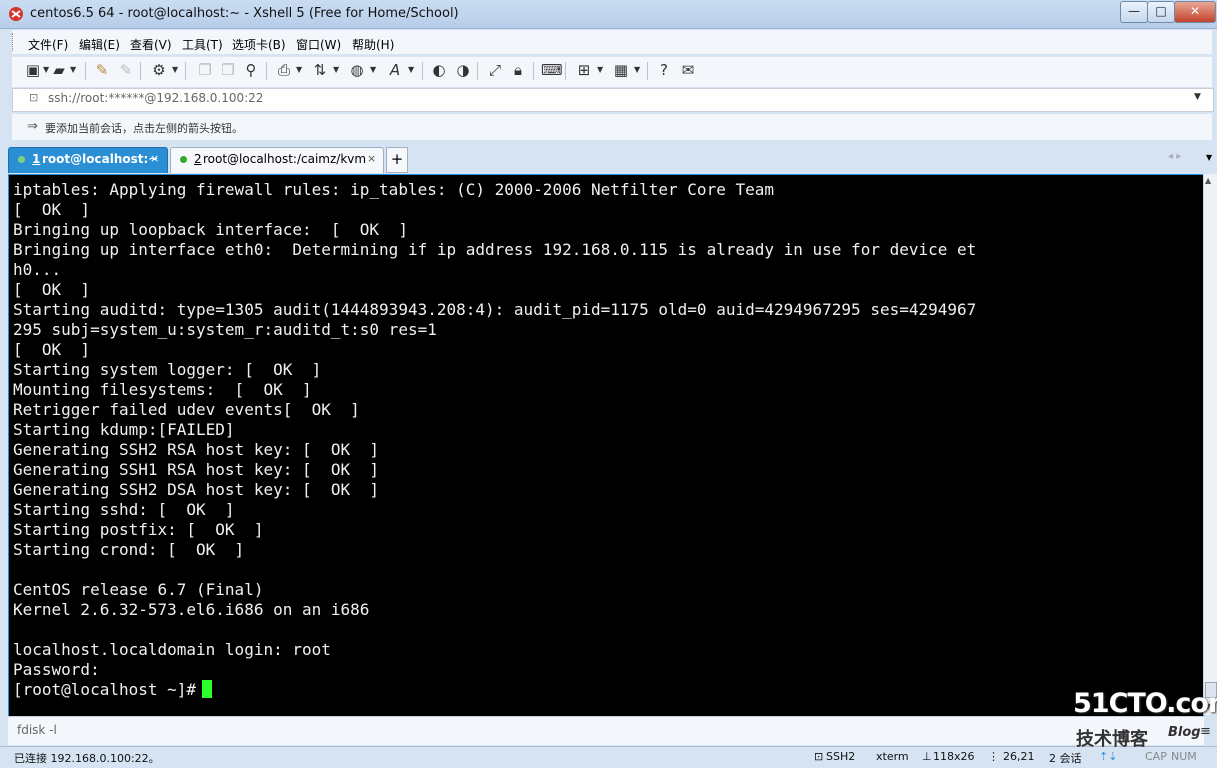  I want to click on terminal-prompt-line: [root@localhost ~]#, so click(494, 690).